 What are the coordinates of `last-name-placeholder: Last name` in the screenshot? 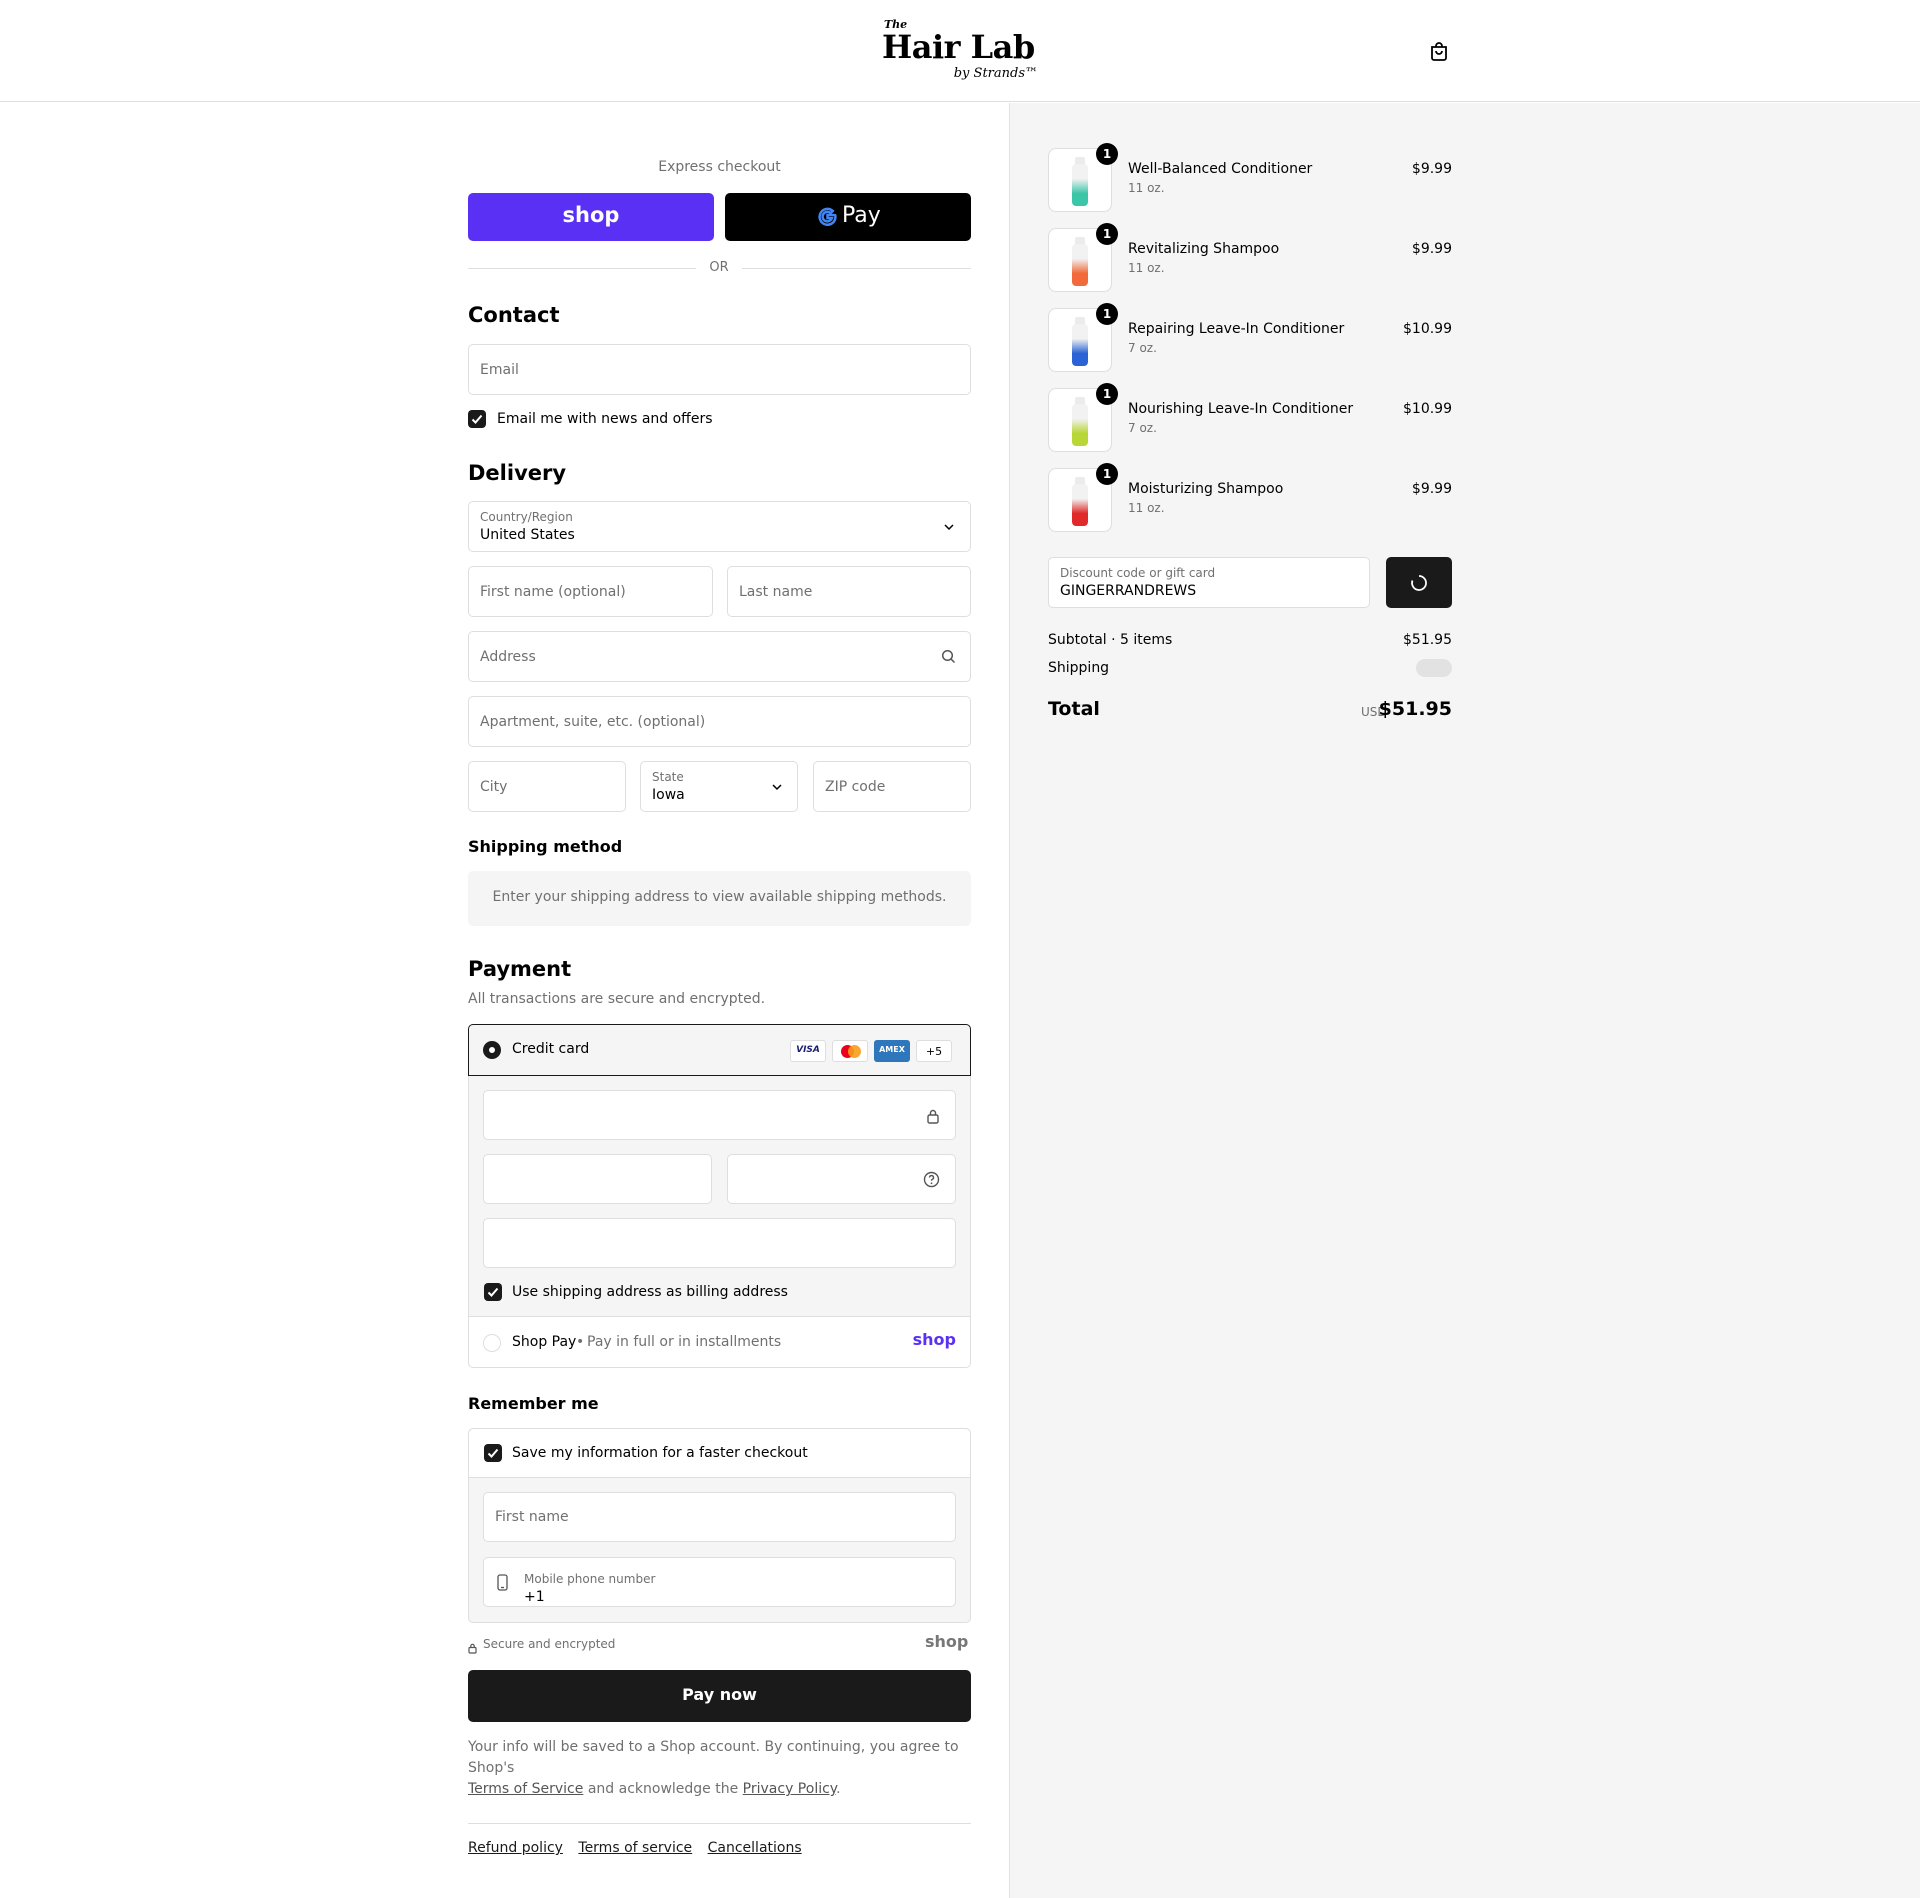 It's located at (776, 591).